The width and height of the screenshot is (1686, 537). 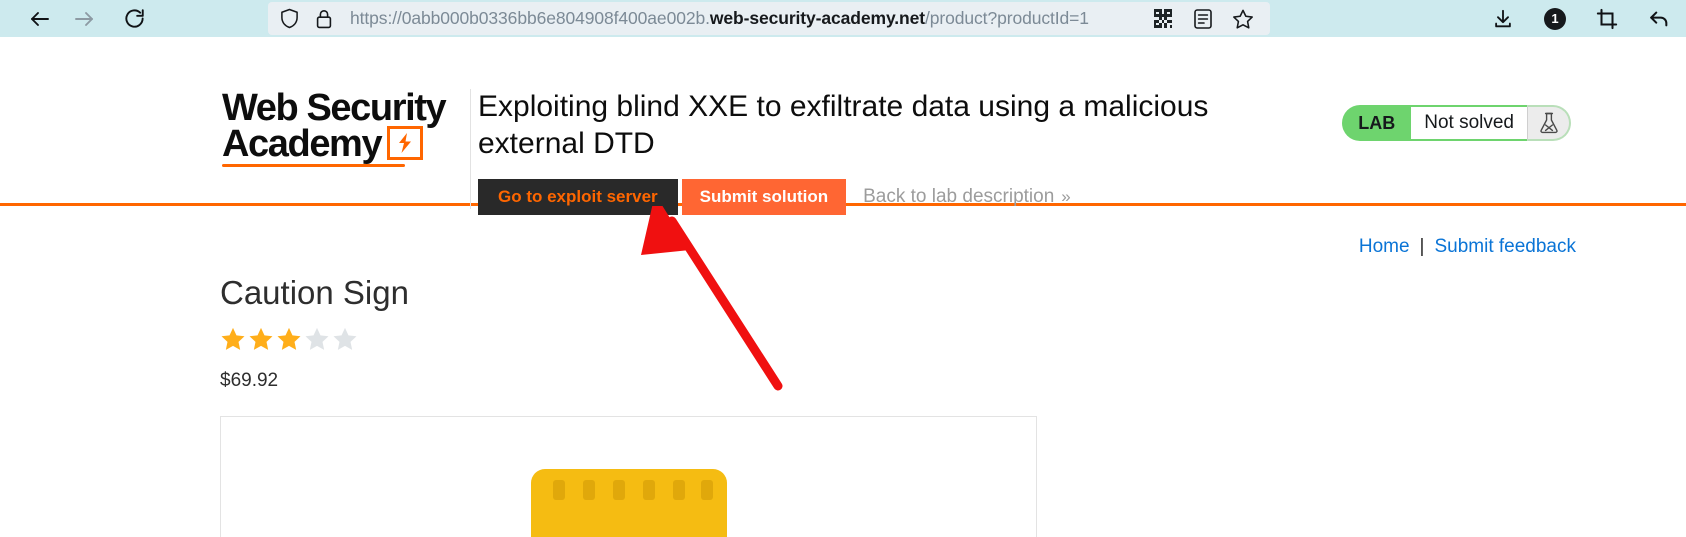 I want to click on forward-button, so click(x=84, y=19).